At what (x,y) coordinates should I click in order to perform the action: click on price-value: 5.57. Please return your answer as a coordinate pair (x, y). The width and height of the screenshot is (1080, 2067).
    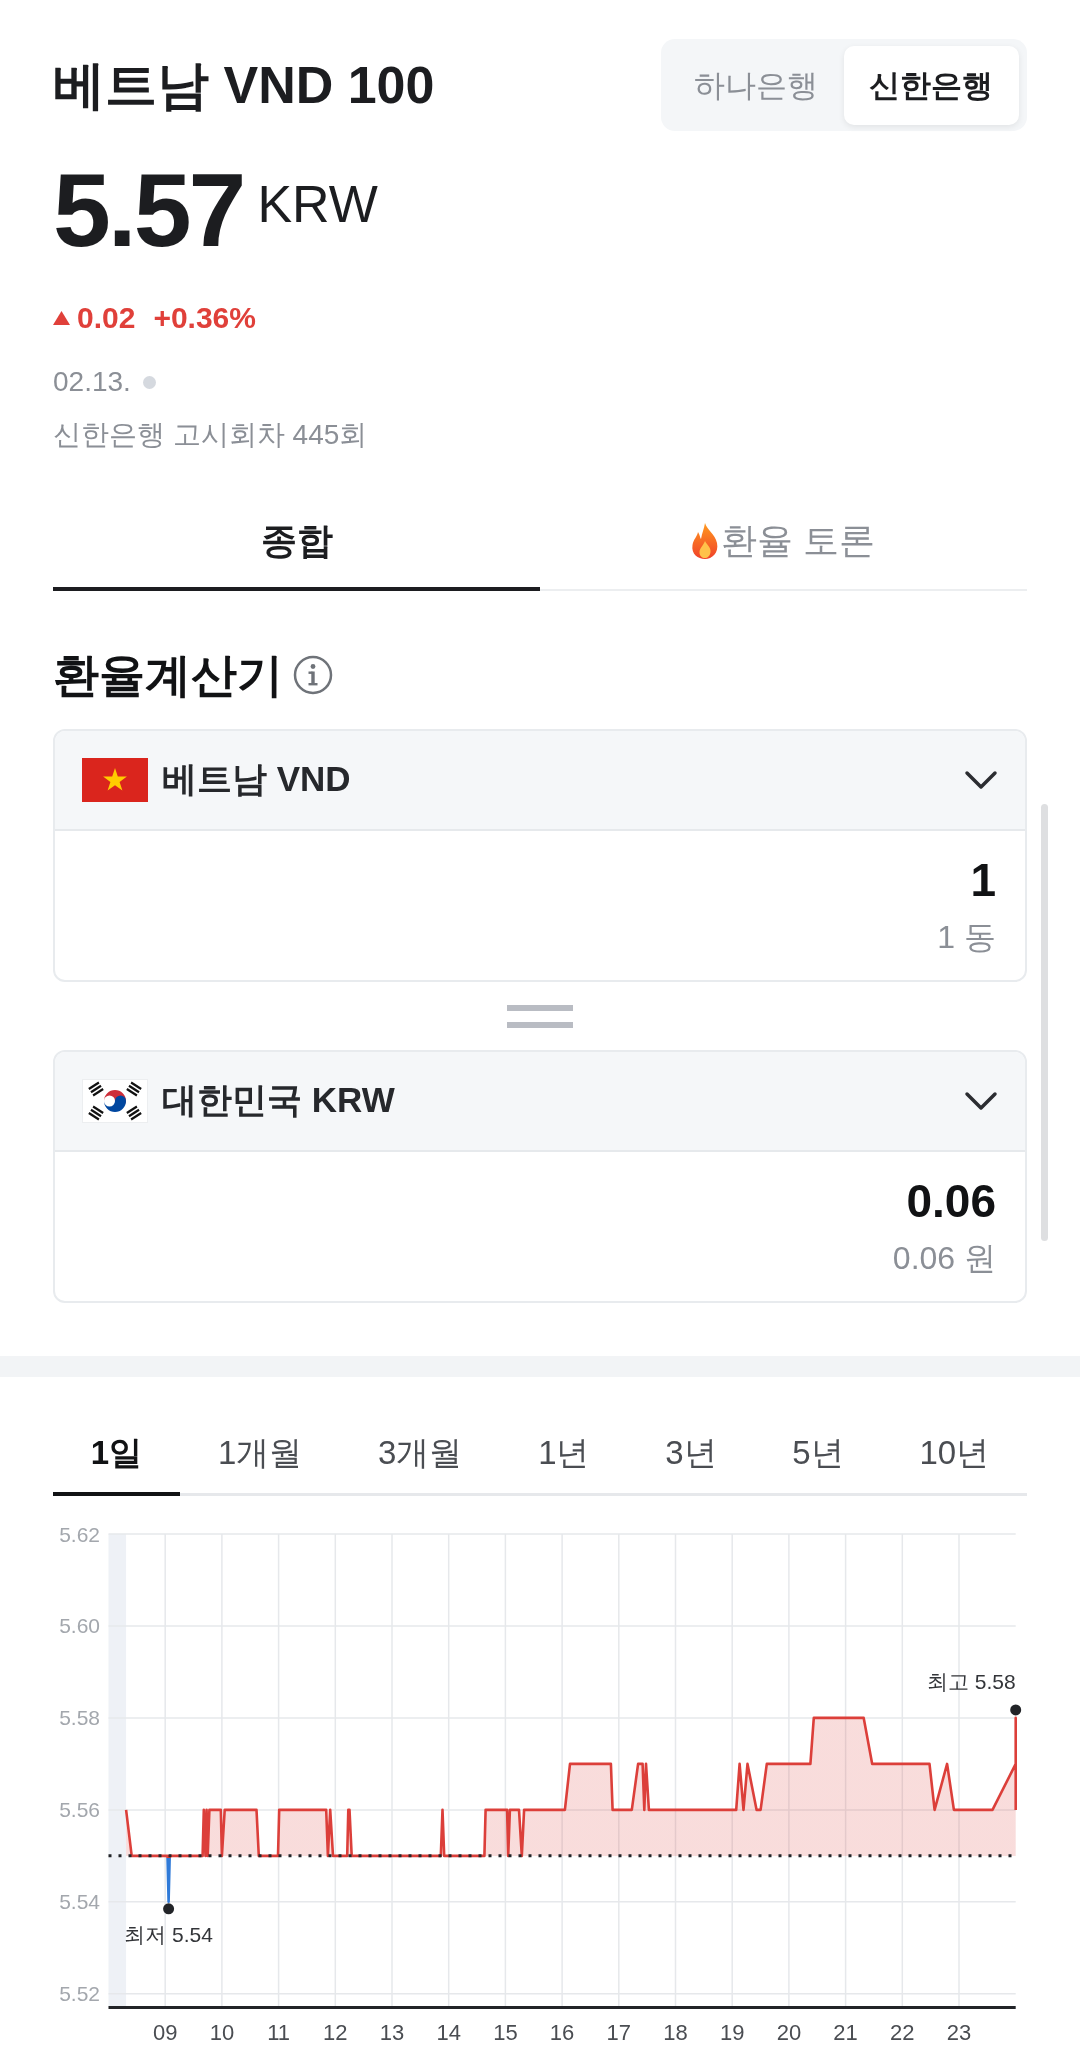
    Looking at the image, I should click on (148, 210).